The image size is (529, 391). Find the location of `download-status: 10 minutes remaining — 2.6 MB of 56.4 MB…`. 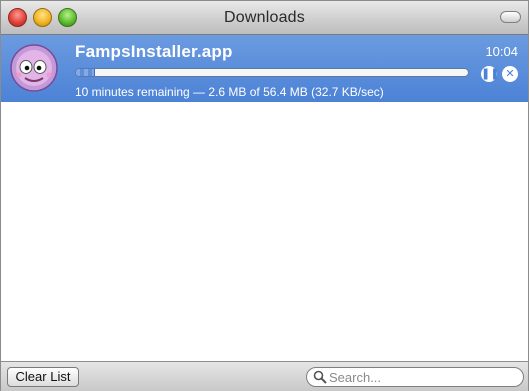

download-status: 10 minutes remaining — 2.6 MB of 56.4 MB… is located at coordinates (229, 92).